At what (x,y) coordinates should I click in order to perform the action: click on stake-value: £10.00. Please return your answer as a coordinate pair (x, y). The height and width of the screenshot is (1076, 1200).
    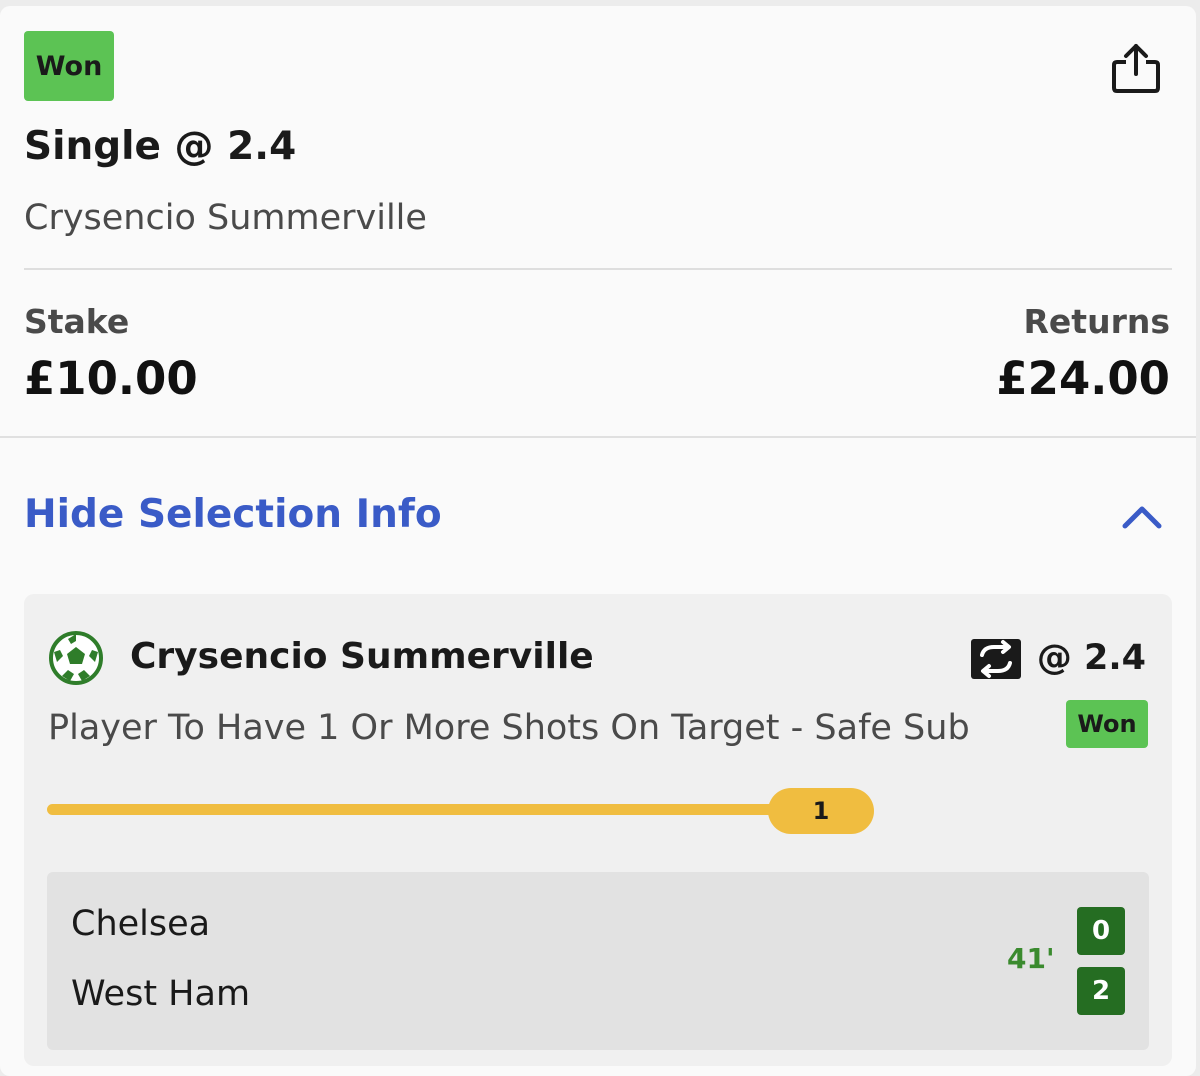
    Looking at the image, I should click on (111, 378).